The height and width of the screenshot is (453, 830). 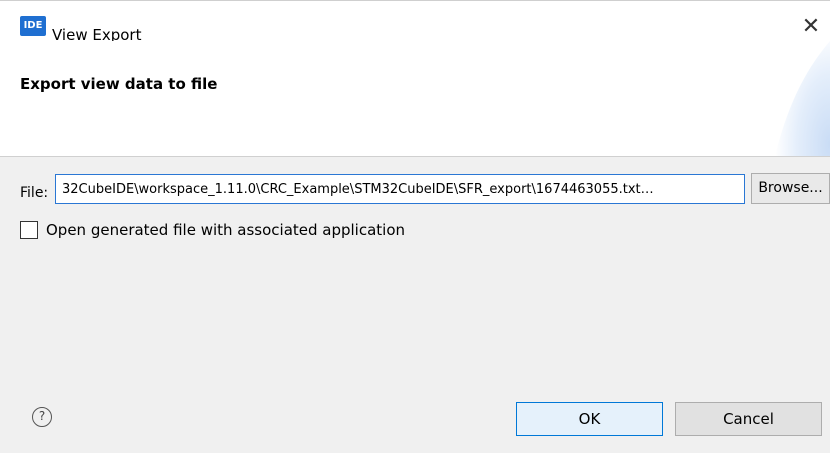 What do you see at coordinates (119, 84) in the screenshot?
I see `page-title: Export view data to file` at bounding box center [119, 84].